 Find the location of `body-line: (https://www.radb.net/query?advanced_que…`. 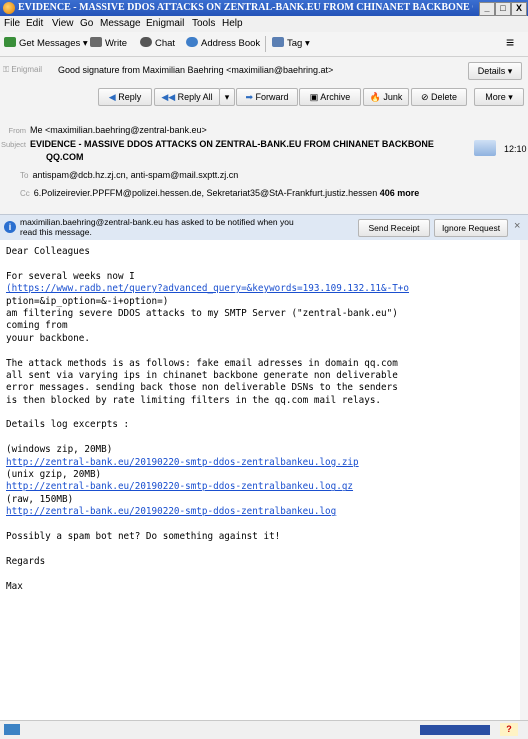

body-line: (https://www.radb.net/query?advanced_que… is located at coordinates (266, 289).